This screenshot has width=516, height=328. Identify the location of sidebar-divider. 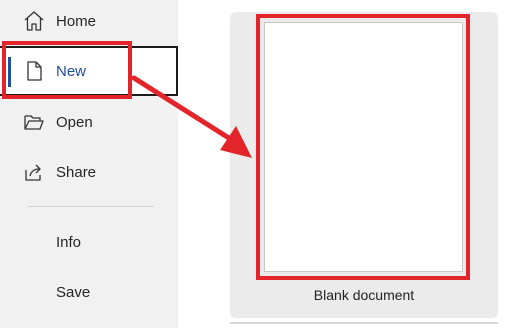
(91, 206).